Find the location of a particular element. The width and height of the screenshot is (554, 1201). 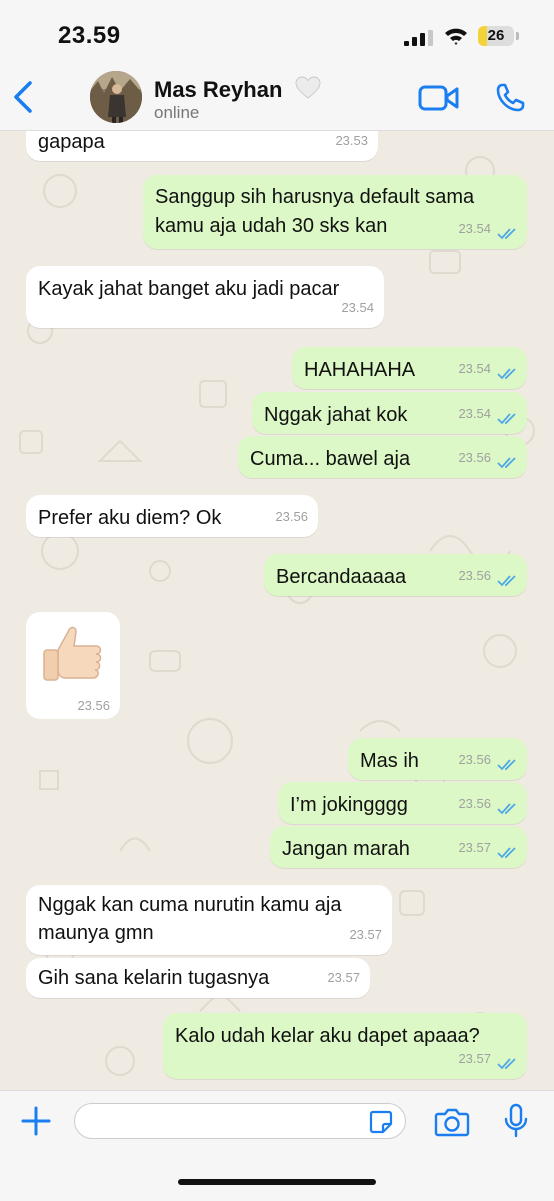

message-bubble-outgoing: Bercandaaaaa 23.56 is located at coordinates (395, 575).